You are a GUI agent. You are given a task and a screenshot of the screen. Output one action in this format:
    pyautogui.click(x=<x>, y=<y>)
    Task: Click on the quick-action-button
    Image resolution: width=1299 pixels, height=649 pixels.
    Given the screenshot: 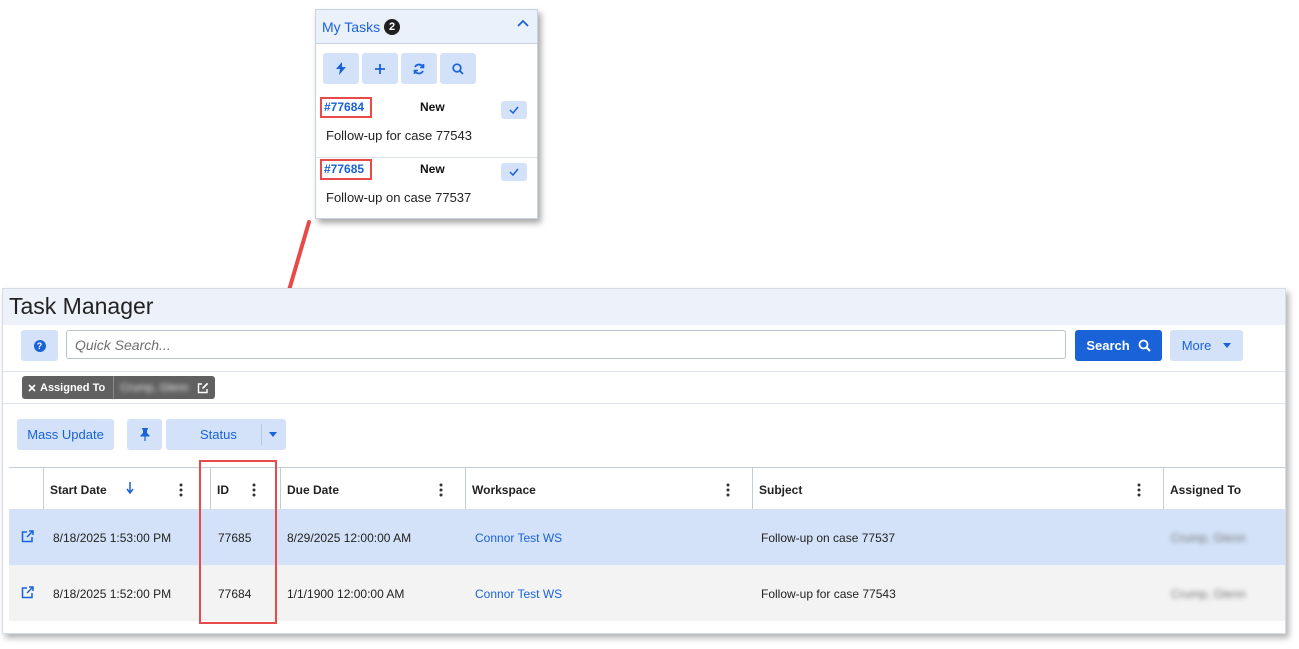 What is the action you would take?
    pyautogui.click(x=341, y=68)
    